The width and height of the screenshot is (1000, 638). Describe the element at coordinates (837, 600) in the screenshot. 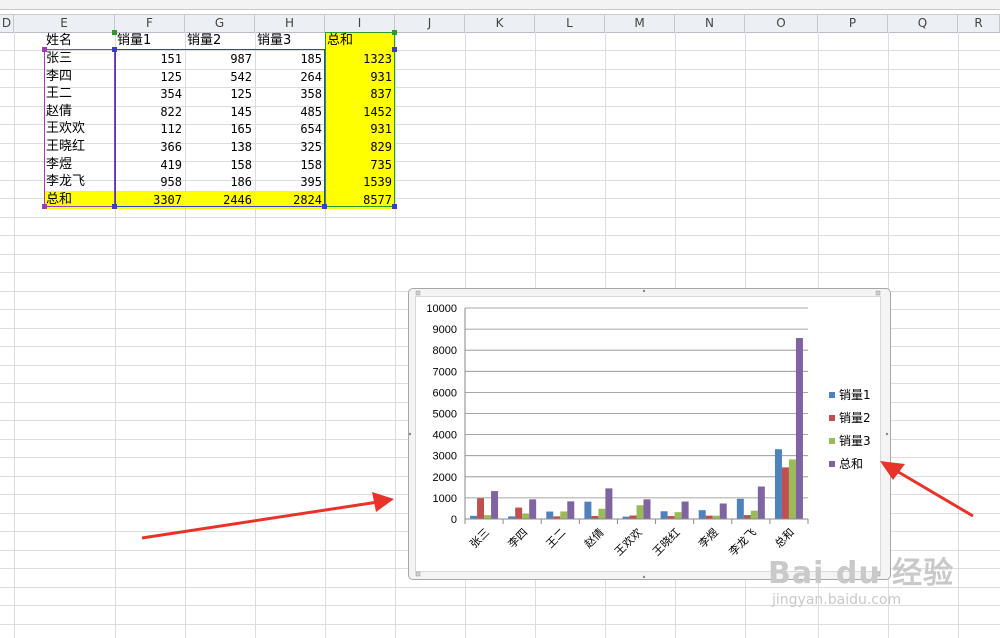

I see `baidu-watermark-url: jingyan.baidu.com` at that location.